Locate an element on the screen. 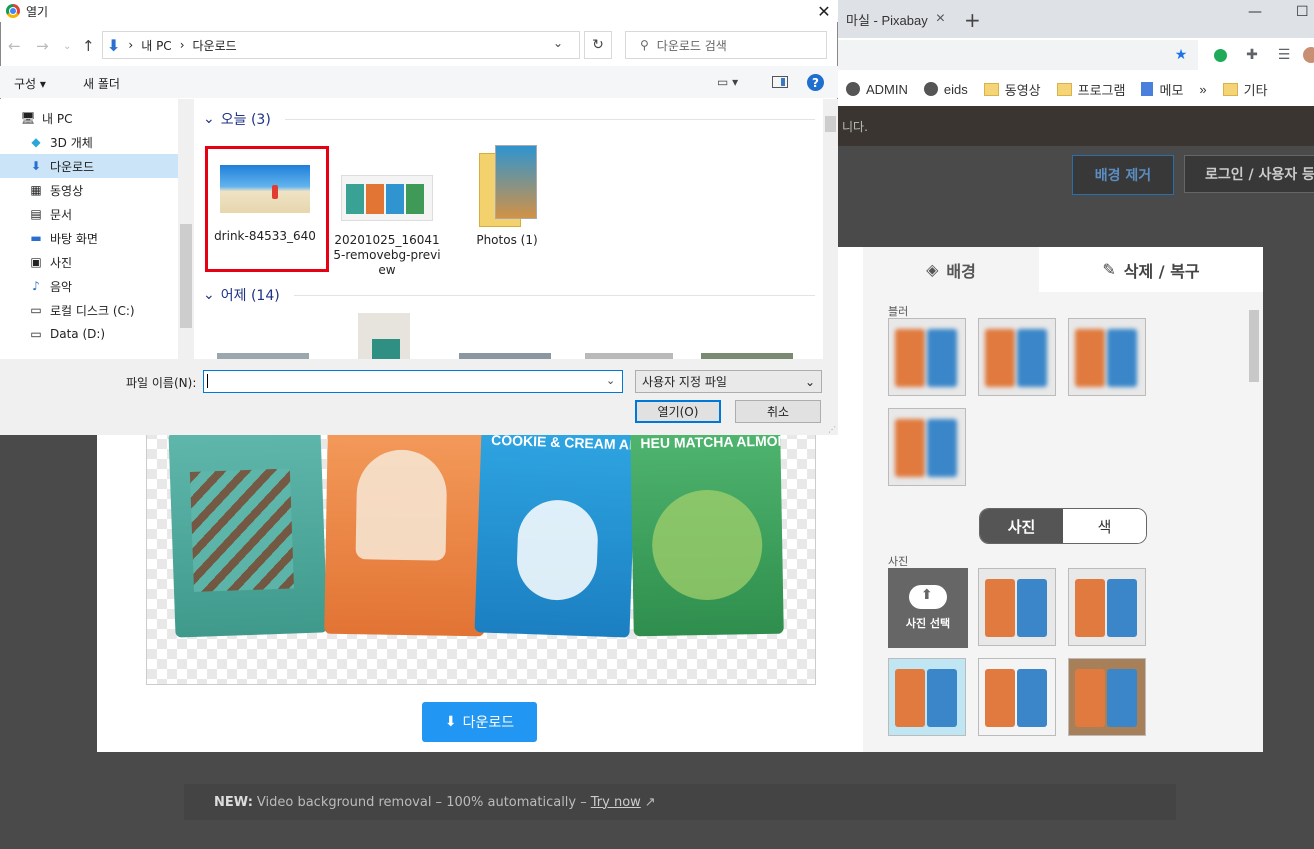  minimize-icon: — is located at coordinates (1255, 19).